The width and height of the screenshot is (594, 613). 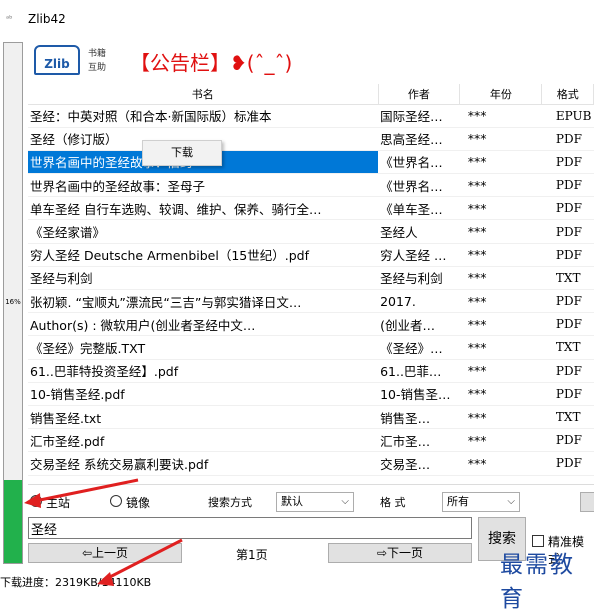 I want to click on format-select: 所有 ⌵, so click(x=481, y=502).